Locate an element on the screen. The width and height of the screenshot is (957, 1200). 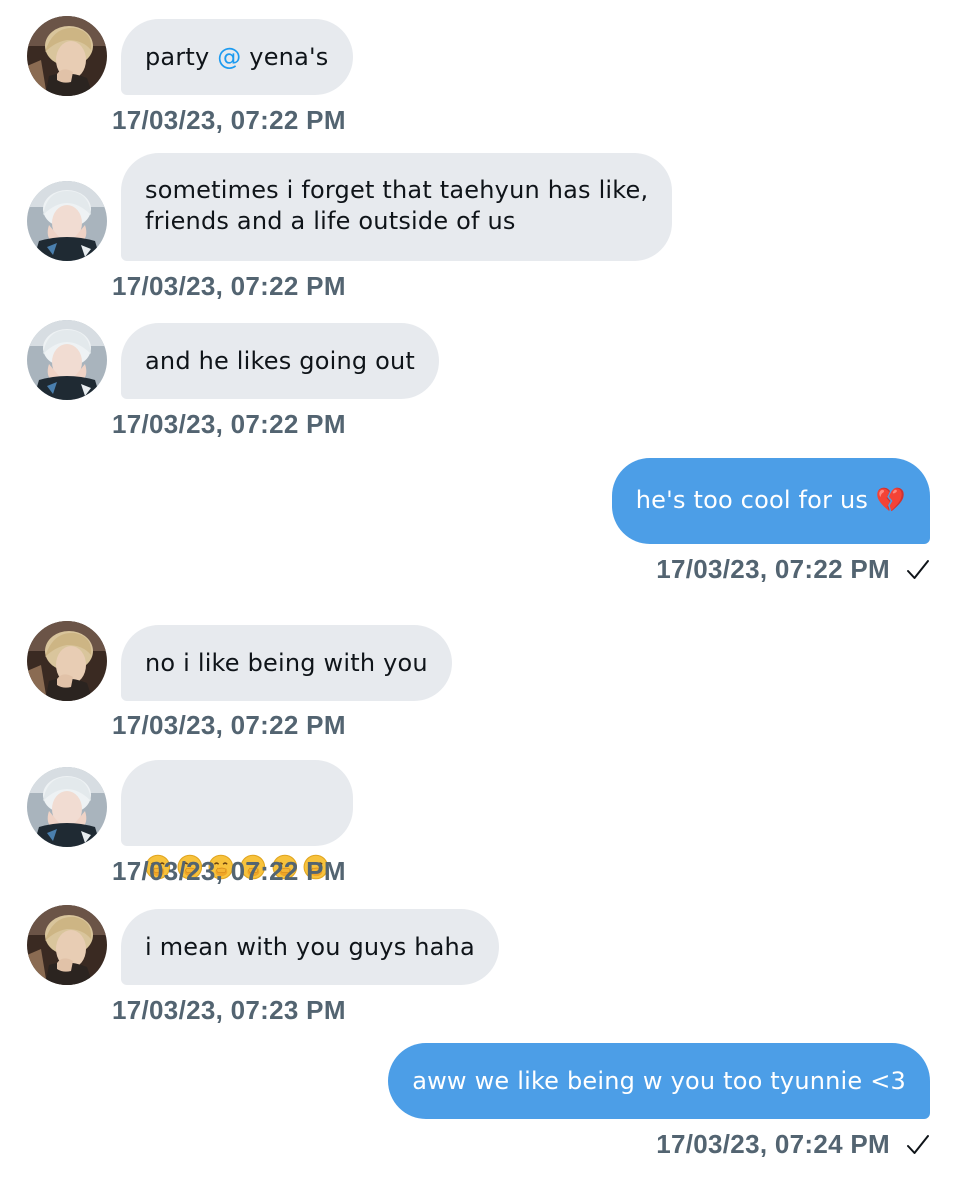
message-meta-outgoing: 17/03/23, 07:24 PM is located at coordinates (793, 1144).